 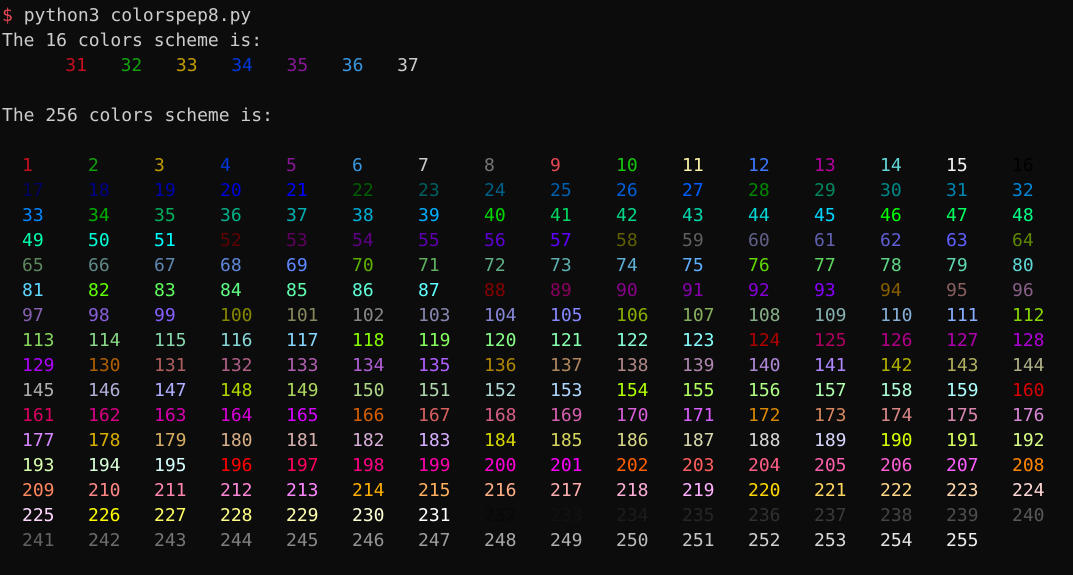 What do you see at coordinates (104, 465) in the screenshot?
I see `color256-label: 194` at bounding box center [104, 465].